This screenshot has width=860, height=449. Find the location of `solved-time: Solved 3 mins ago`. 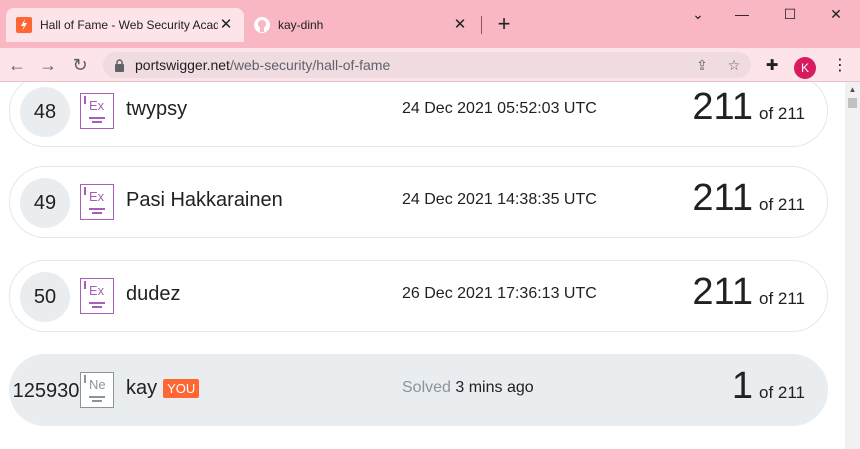

solved-time: Solved 3 mins ago is located at coordinates (468, 388).